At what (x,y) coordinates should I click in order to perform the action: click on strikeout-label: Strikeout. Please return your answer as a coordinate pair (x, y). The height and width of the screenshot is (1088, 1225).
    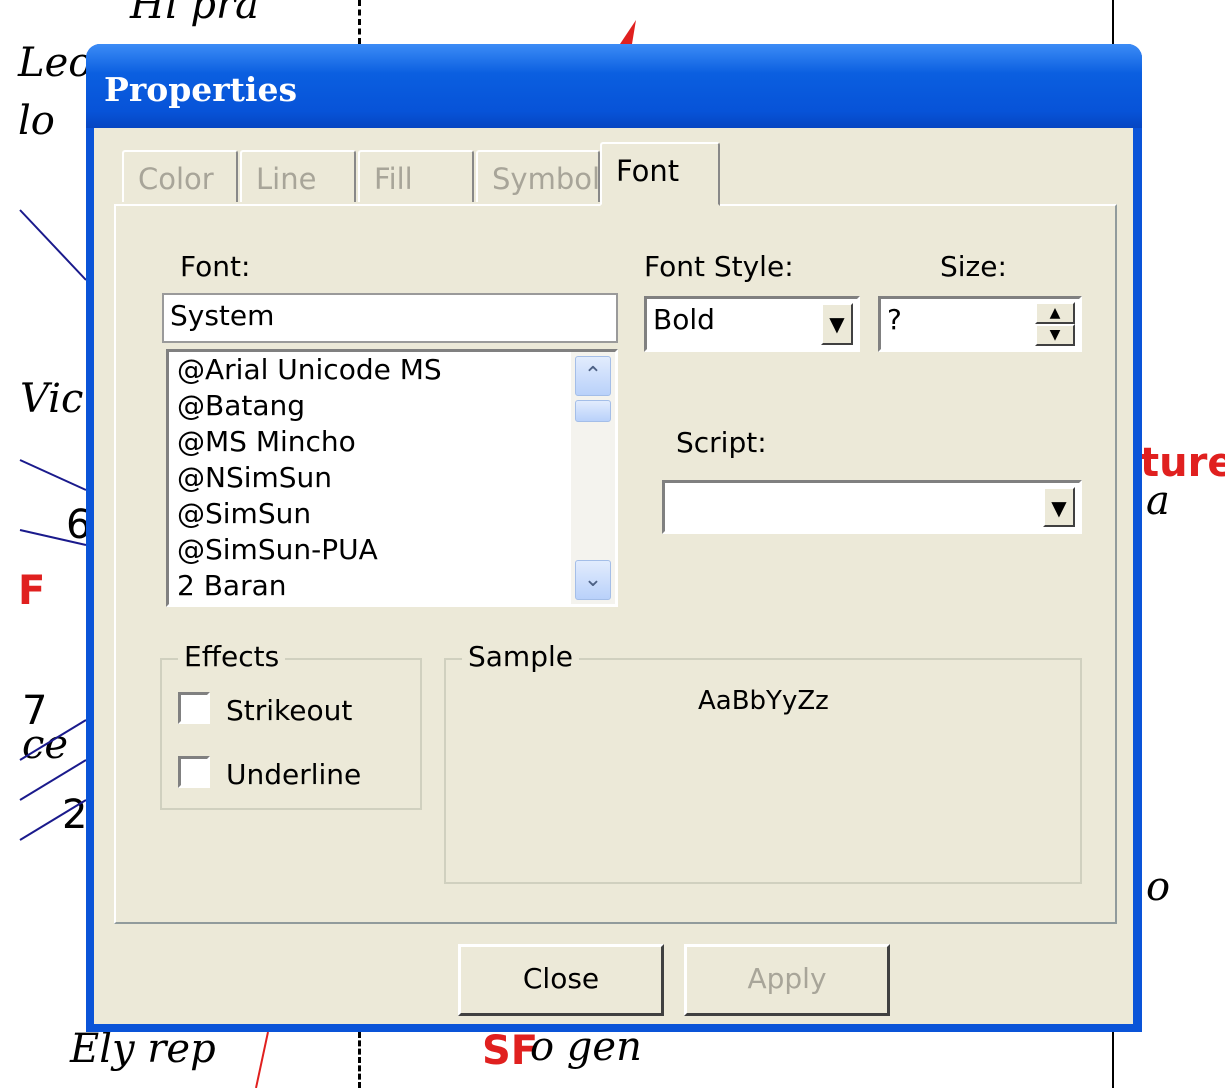
    Looking at the image, I should click on (289, 710).